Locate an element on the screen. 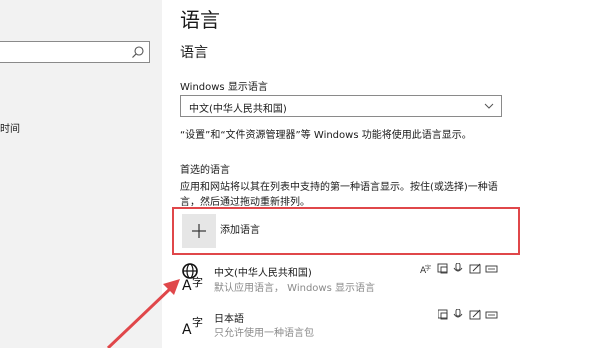  search-icon is located at coordinates (138, 52).